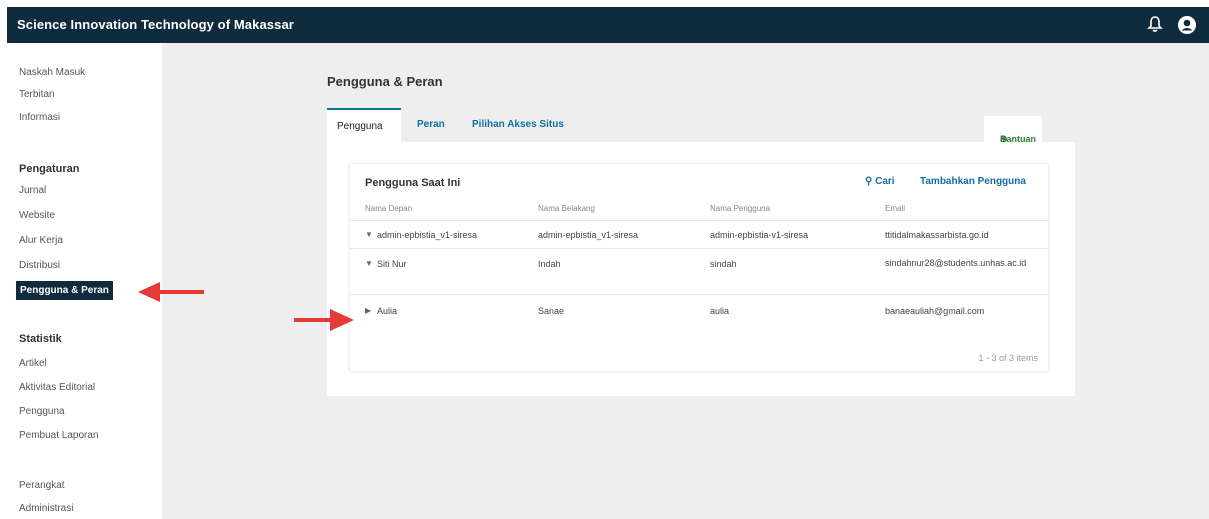 The height and width of the screenshot is (519, 1209). What do you see at coordinates (33, 363) in the screenshot?
I see `sidebar-item-artikel: Artikel` at bounding box center [33, 363].